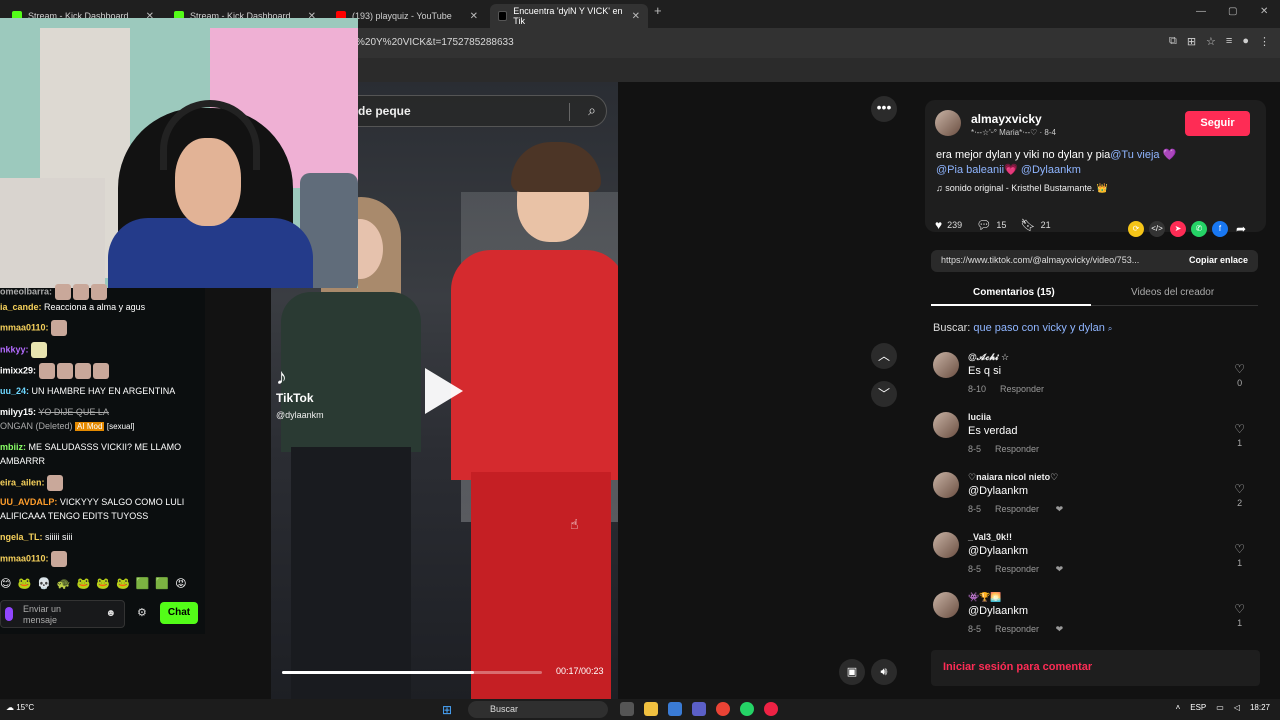  What do you see at coordinates (1232, 11) in the screenshot?
I see `maximize-icon: ▢` at bounding box center [1232, 11].